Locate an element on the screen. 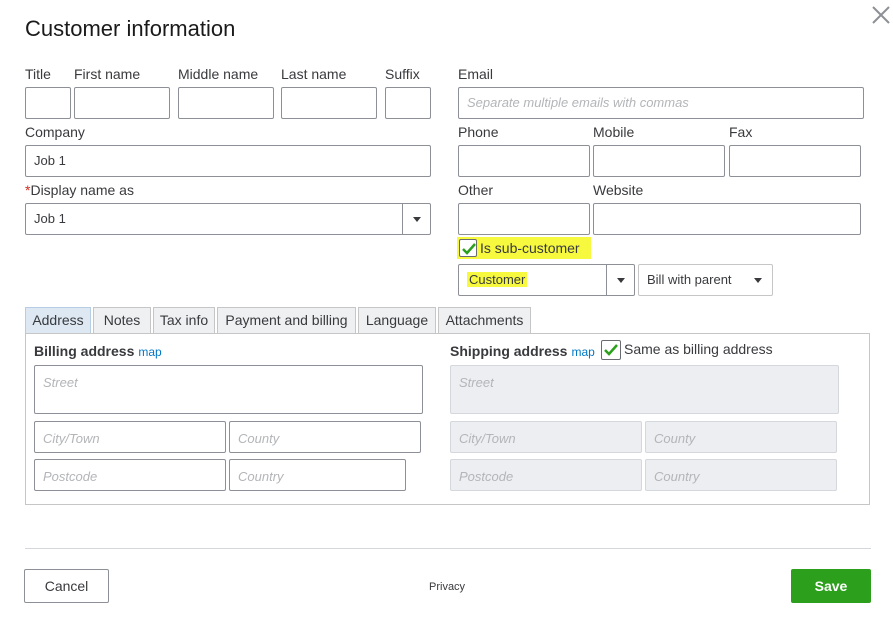 This screenshot has width=893, height=628. shipping-city-input: City/Town is located at coordinates (546, 437).